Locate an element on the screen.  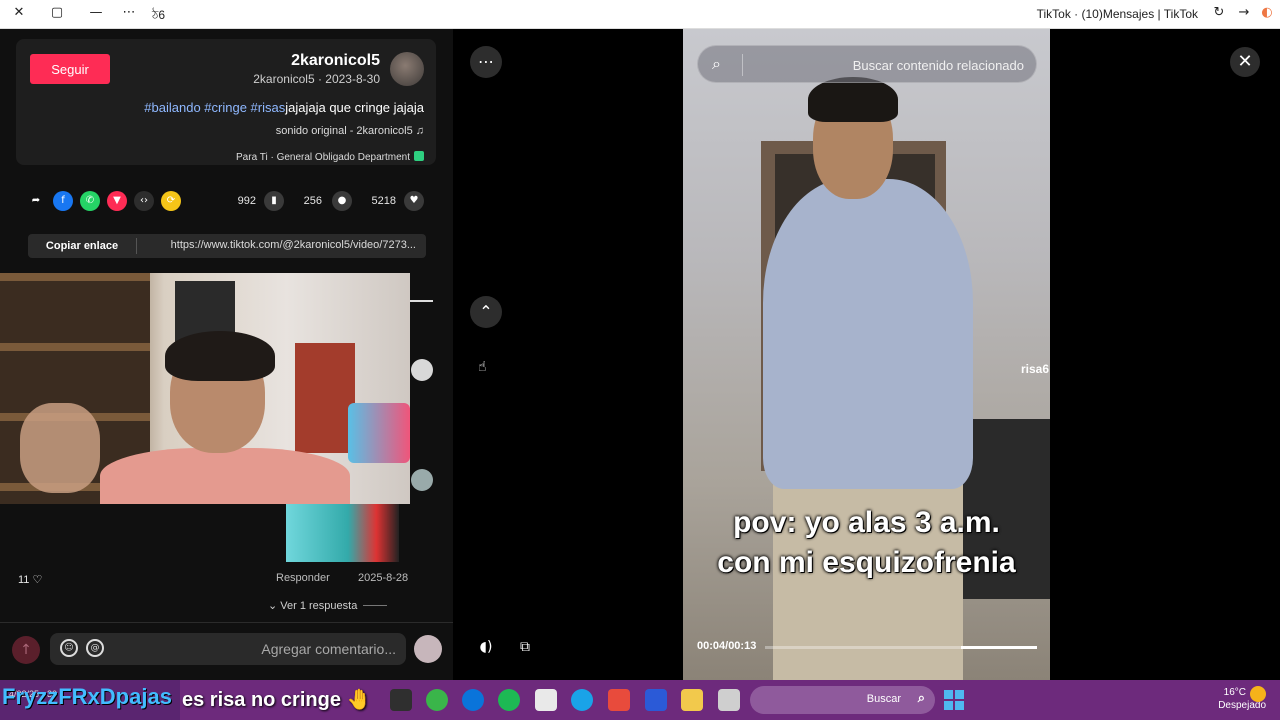
window-title: TikTok · (10)Mensajes | TikTok is located at coordinates (1117, 14).